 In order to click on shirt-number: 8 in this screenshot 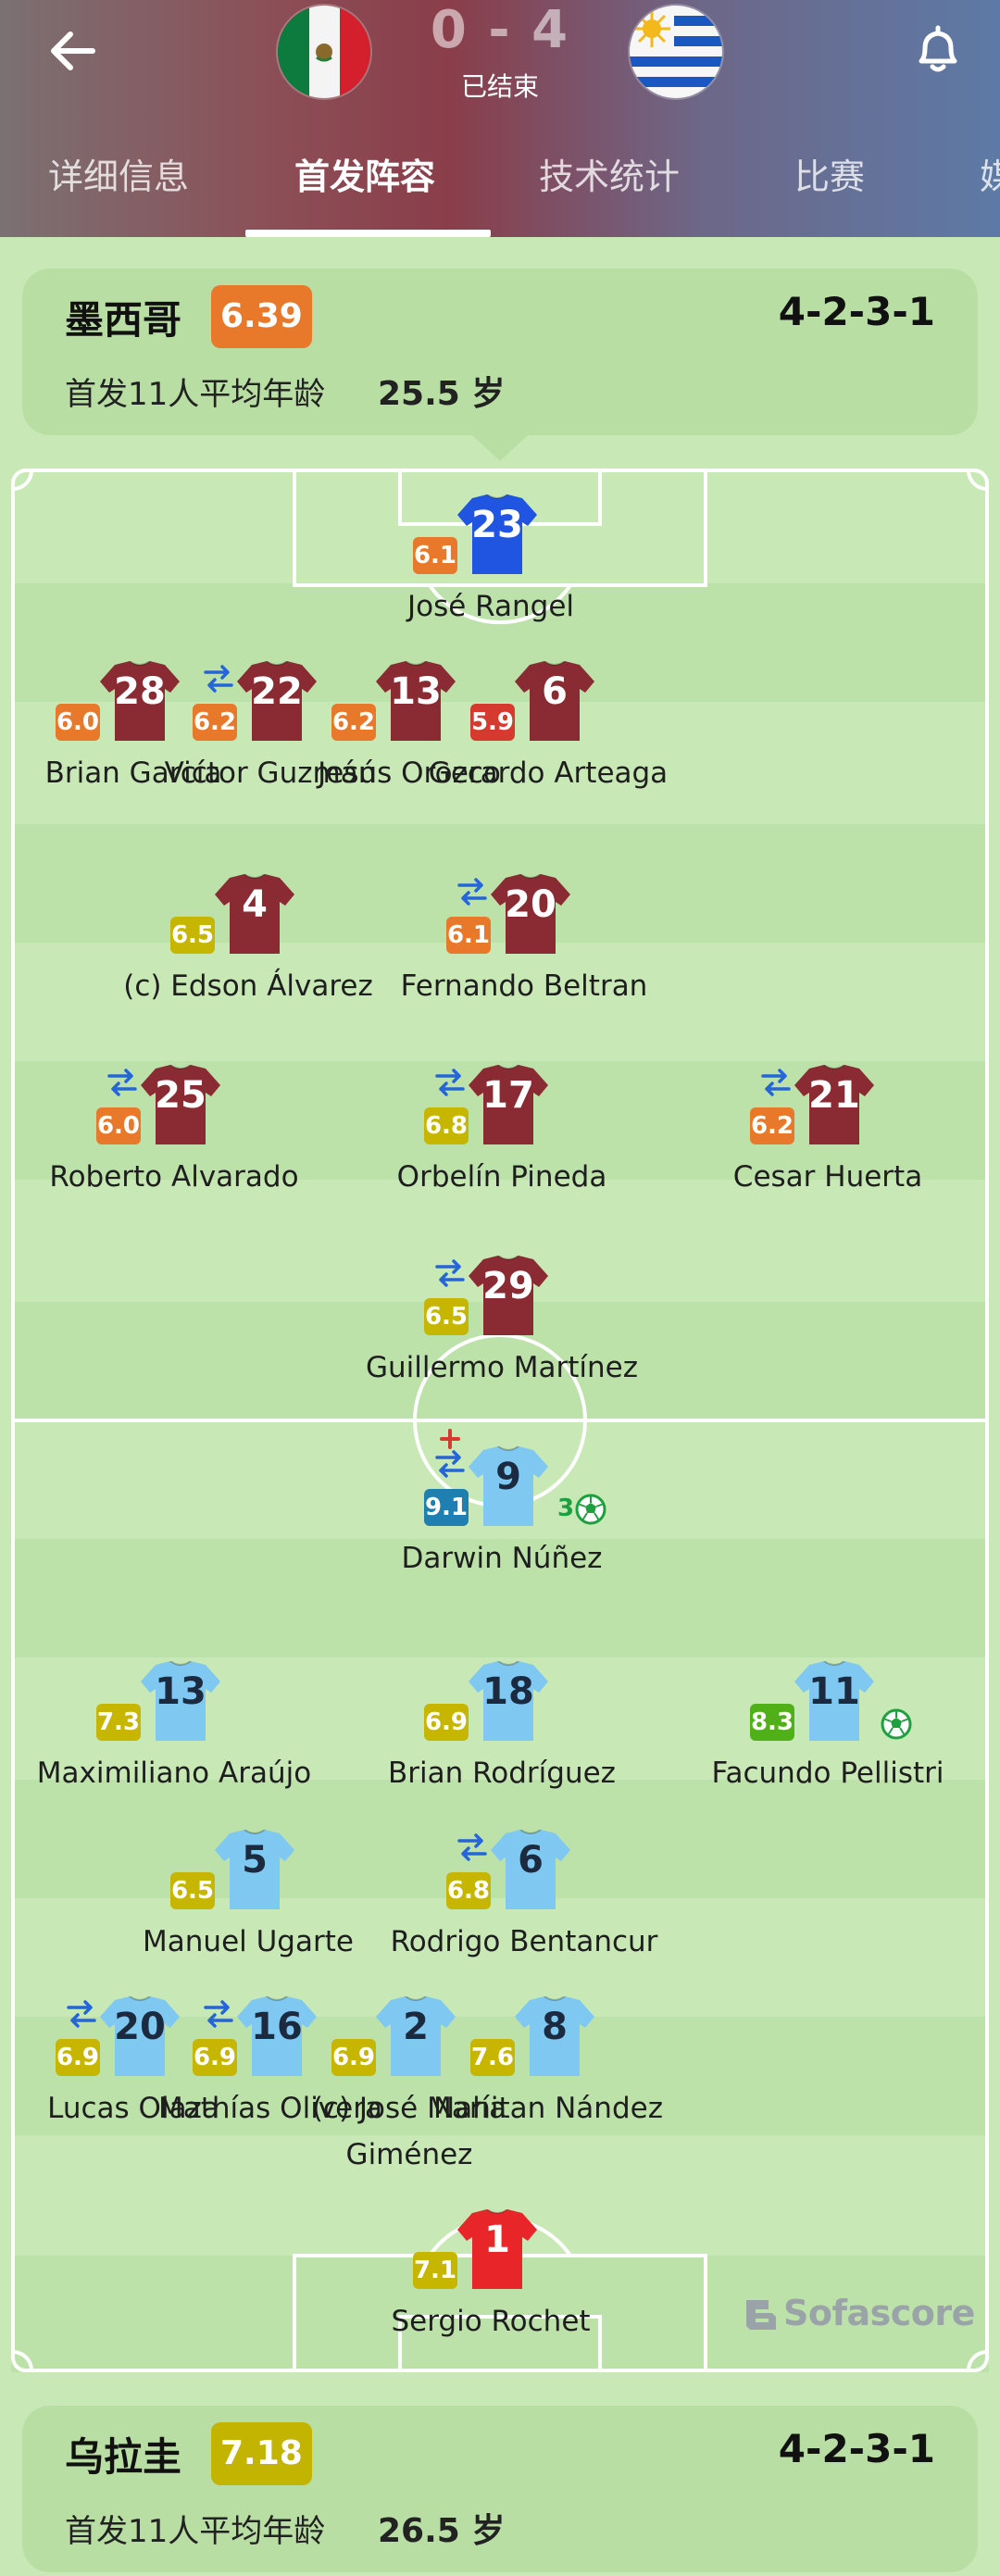, I will do `click(555, 2027)`.